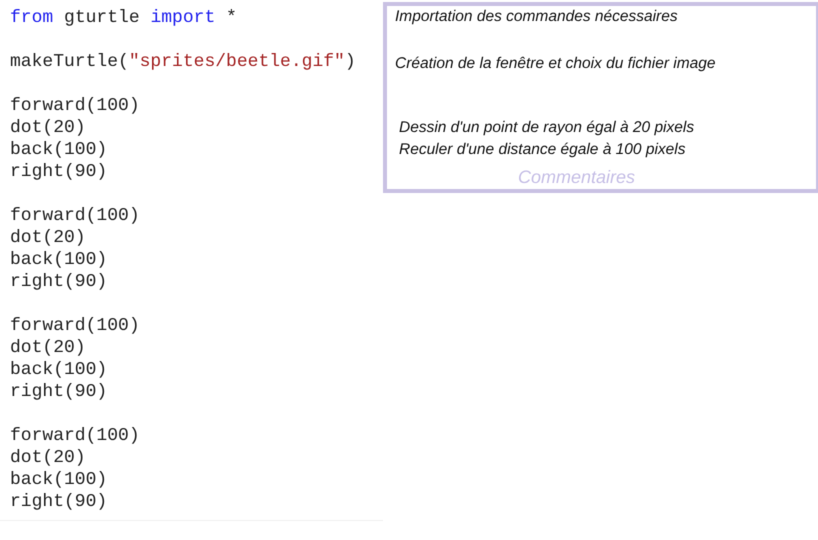 This screenshot has height=540, width=818. Describe the element at coordinates (536, 17) in the screenshot. I see `comment-text: Importation des commandes nécessaires` at that location.